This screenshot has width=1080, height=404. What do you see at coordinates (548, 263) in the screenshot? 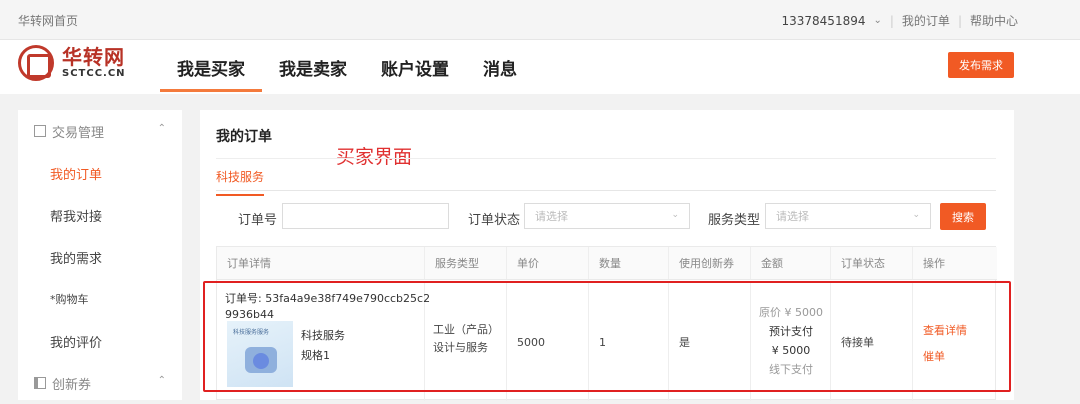
I see `column-header: 单价` at bounding box center [548, 263].